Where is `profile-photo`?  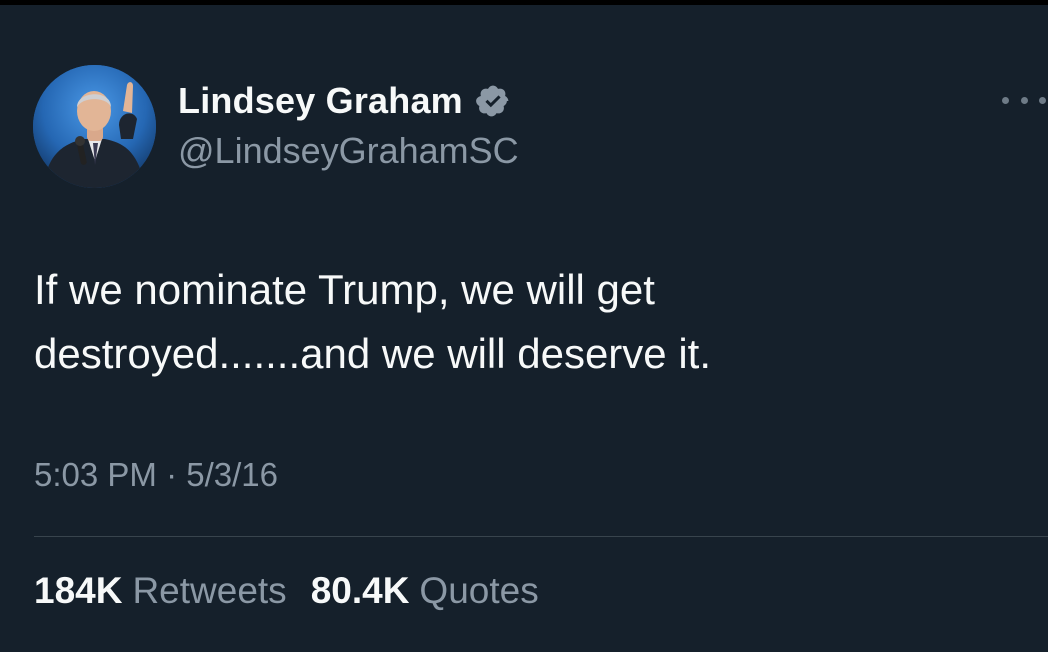 profile-photo is located at coordinates (94, 126).